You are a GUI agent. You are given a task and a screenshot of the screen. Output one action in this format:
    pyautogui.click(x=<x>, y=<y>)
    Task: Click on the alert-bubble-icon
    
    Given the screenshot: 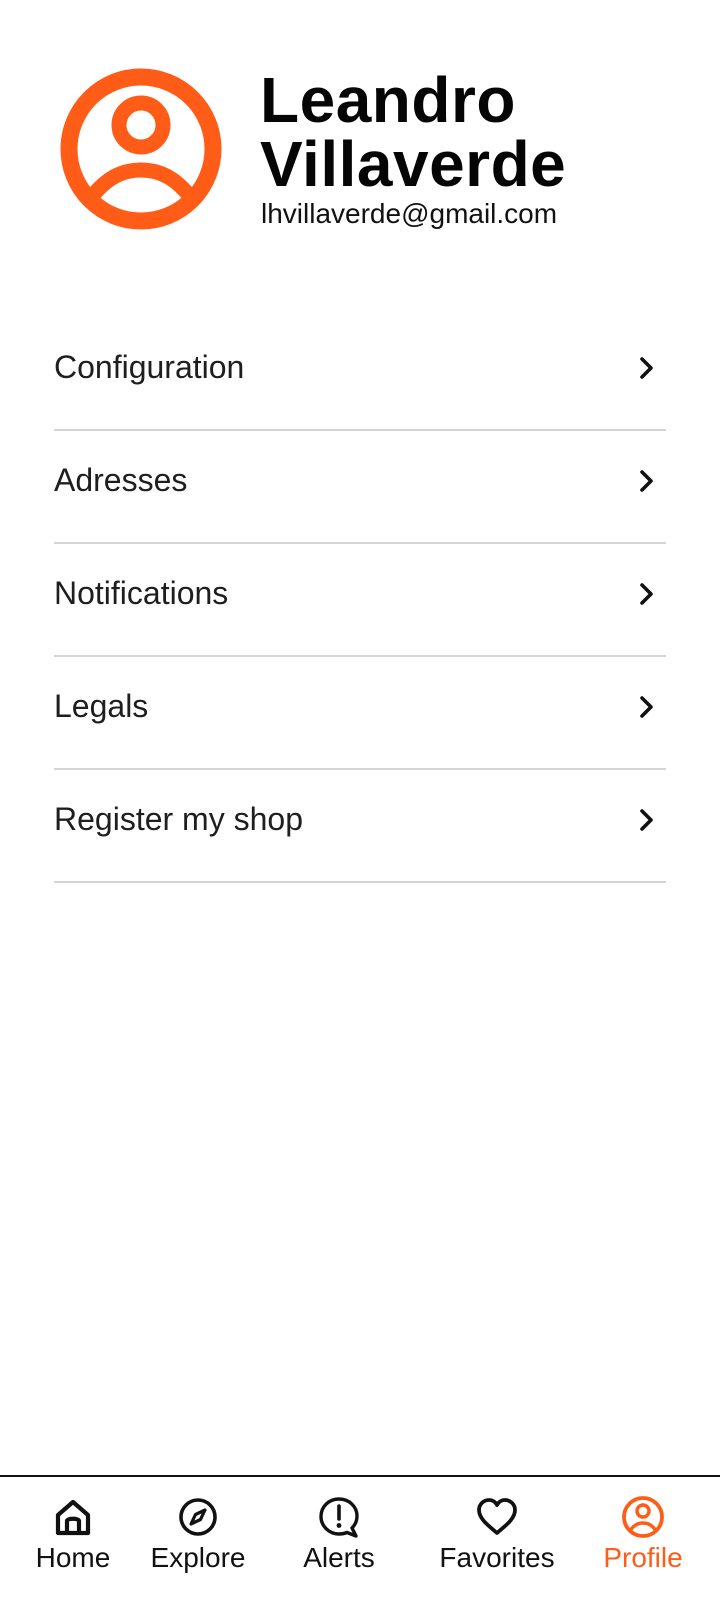 What is the action you would take?
    pyautogui.click(x=339, y=1517)
    